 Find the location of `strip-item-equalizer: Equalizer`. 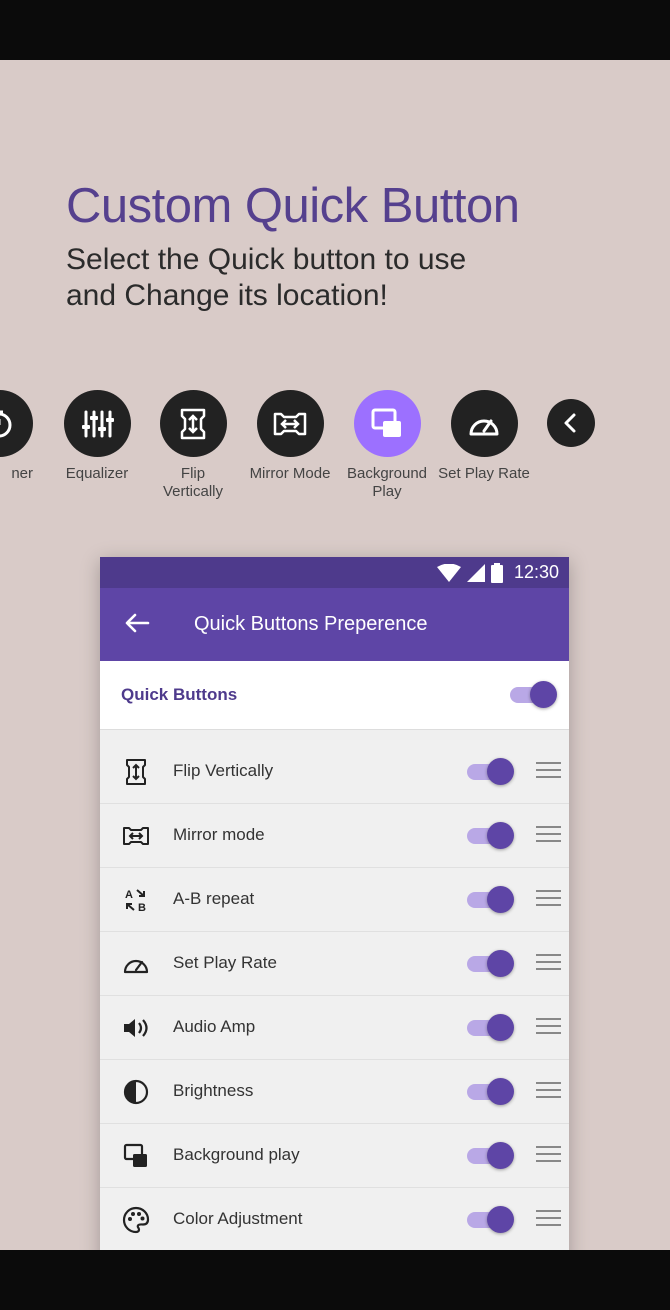

strip-item-equalizer: Equalizer is located at coordinates (97, 436).